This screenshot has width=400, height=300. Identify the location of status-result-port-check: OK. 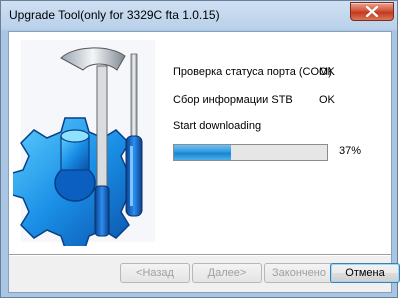
(327, 72).